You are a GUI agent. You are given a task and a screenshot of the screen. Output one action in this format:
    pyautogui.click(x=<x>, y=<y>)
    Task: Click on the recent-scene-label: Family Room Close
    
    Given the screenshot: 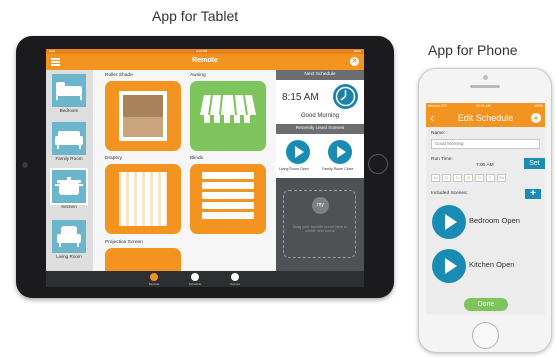 What is the action you would take?
    pyautogui.click(x=338, y=169)
    